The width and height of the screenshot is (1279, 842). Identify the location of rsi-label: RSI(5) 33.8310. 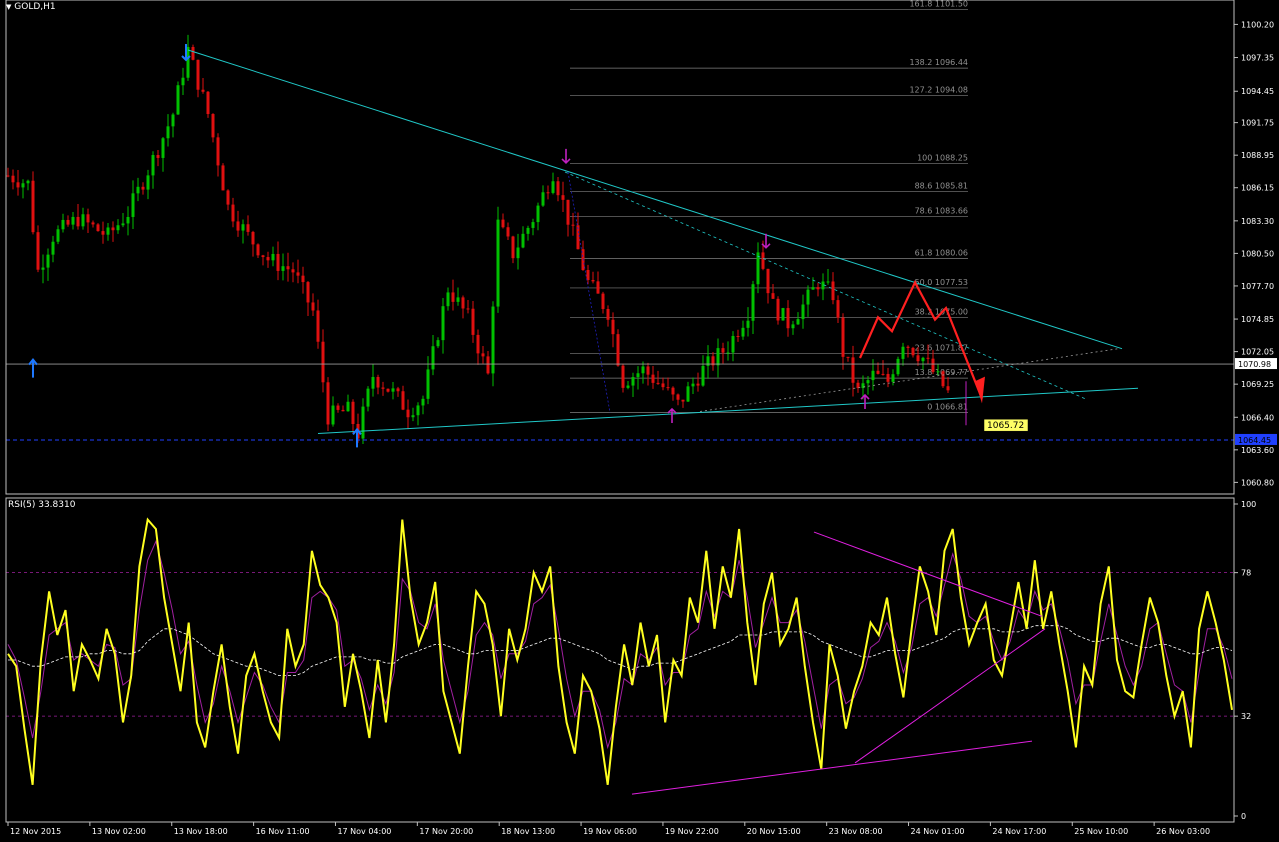
(42, 505).